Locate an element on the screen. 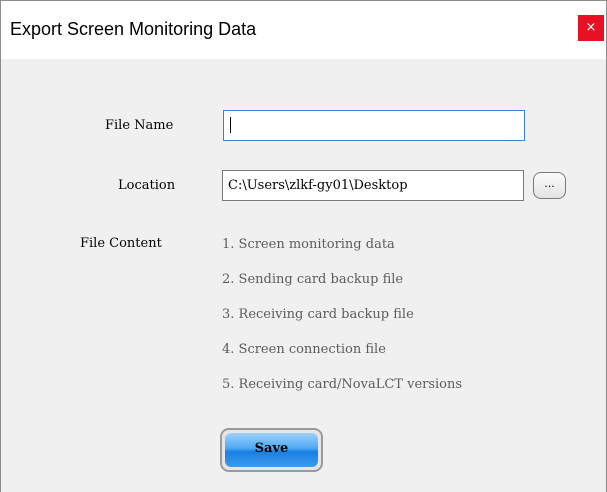 The width and height of the screenshot is (607, 492). text-caret is located at coordinates (230, 125).